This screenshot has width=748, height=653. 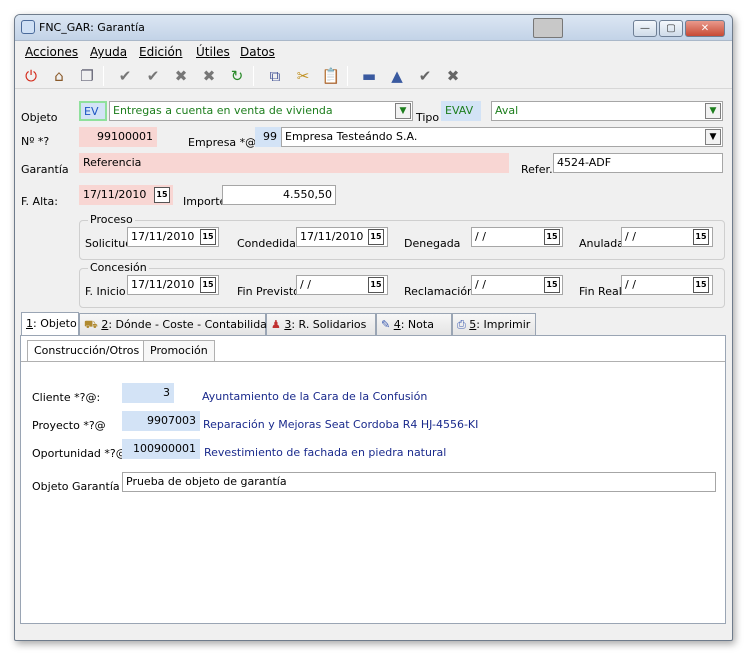 I want to click on app-icon, so click(x=28, y=27).